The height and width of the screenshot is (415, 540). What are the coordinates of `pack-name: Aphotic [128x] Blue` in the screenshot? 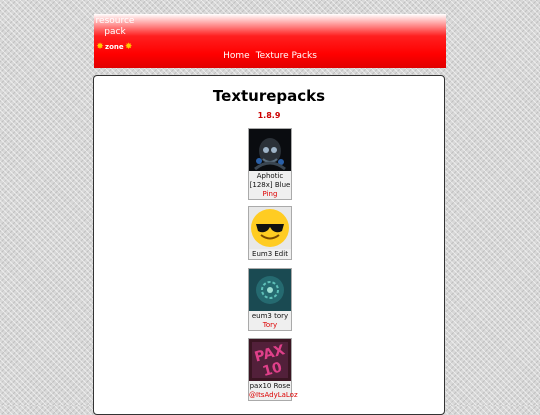 It's located at (270, 180).